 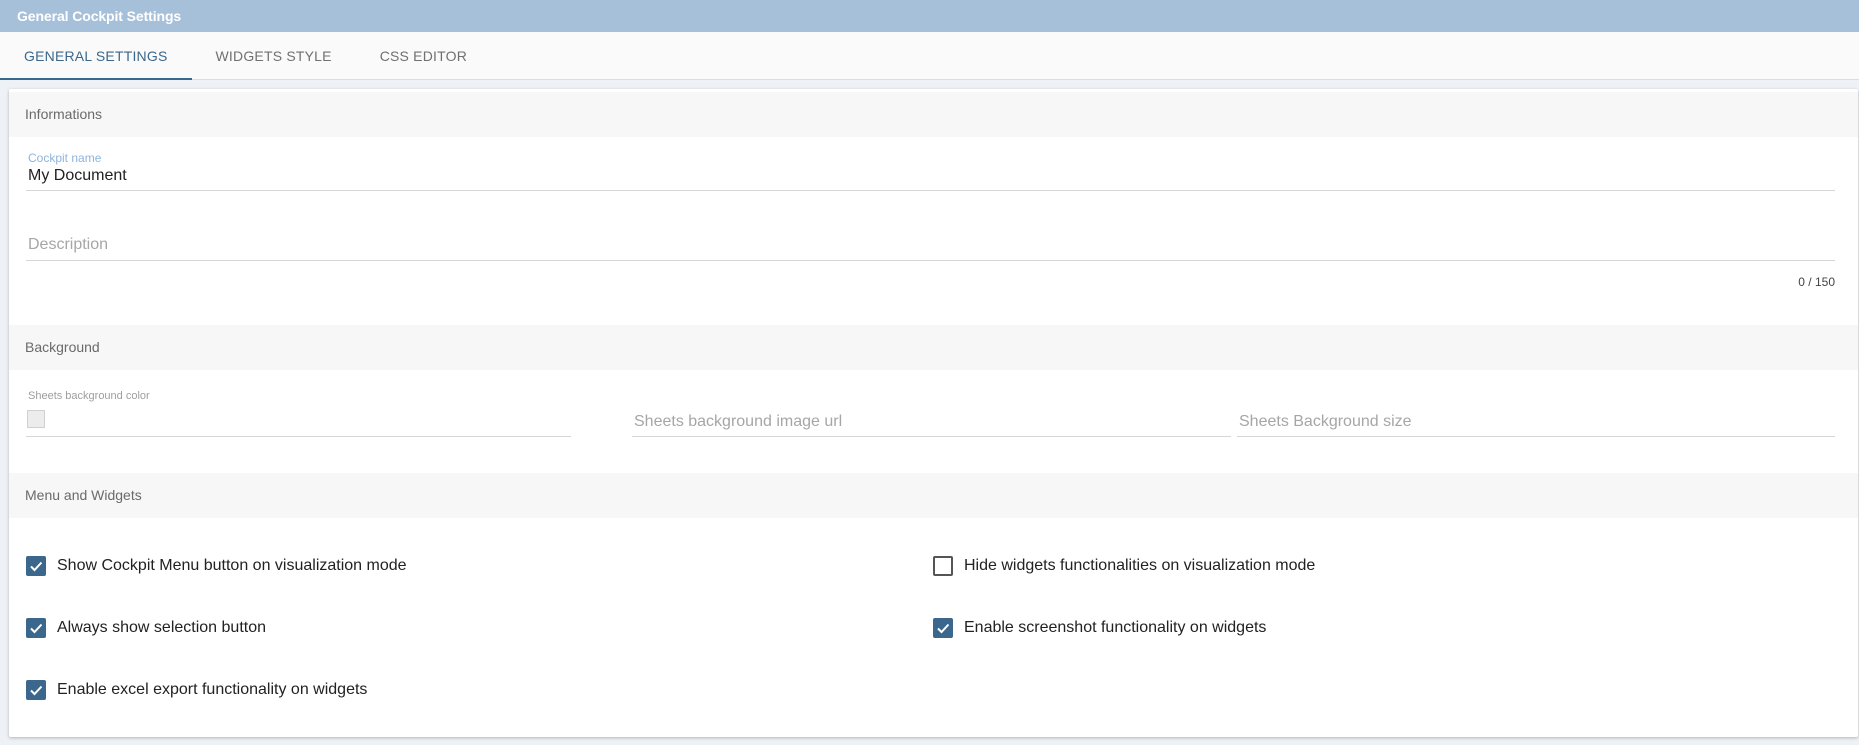 What do you see at coordinates (933, 114) in the screenshot?
I see `section-header-informations: Informations` at bounding box center [933, 114].